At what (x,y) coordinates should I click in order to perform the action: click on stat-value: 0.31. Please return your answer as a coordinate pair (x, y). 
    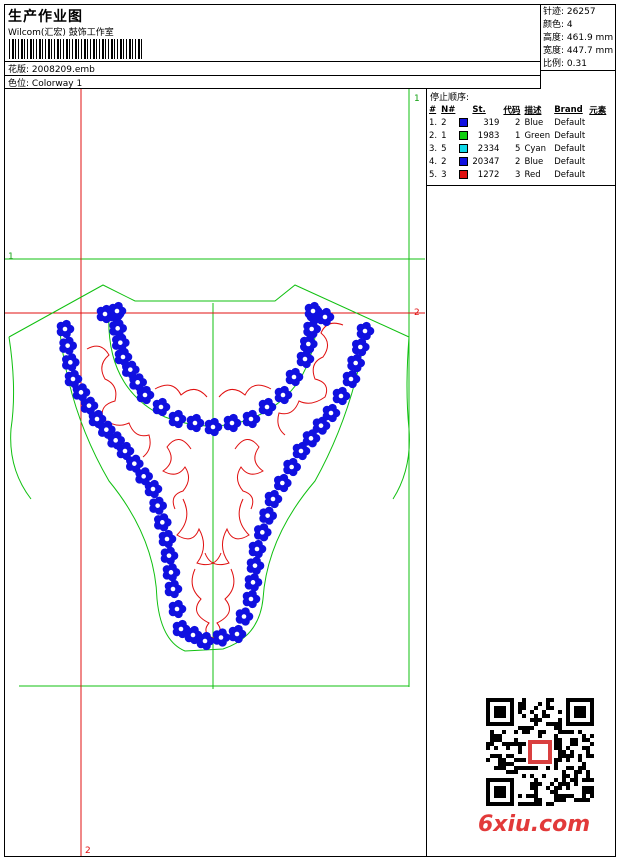
    Looking at the image, I should click on (576, 64).